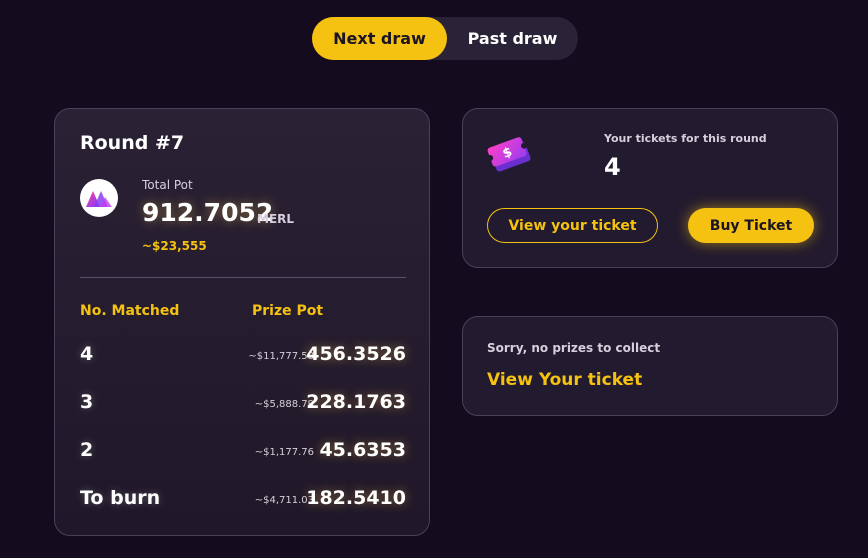 This screenshot has width=868, height=558. Describe the element at coordinates (284, 452) in the screenshot. I see `row-usd-value: ~$1,177.76` at that location.